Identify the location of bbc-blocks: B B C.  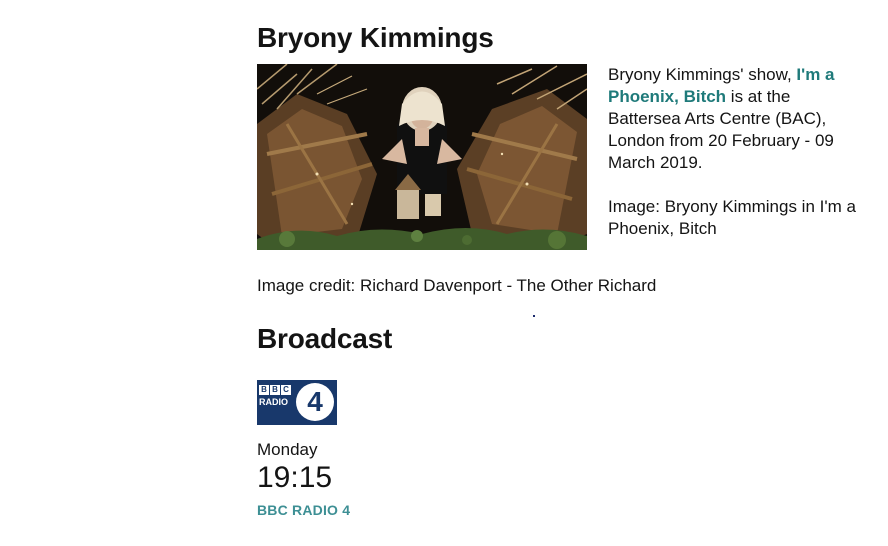
(275, 390).